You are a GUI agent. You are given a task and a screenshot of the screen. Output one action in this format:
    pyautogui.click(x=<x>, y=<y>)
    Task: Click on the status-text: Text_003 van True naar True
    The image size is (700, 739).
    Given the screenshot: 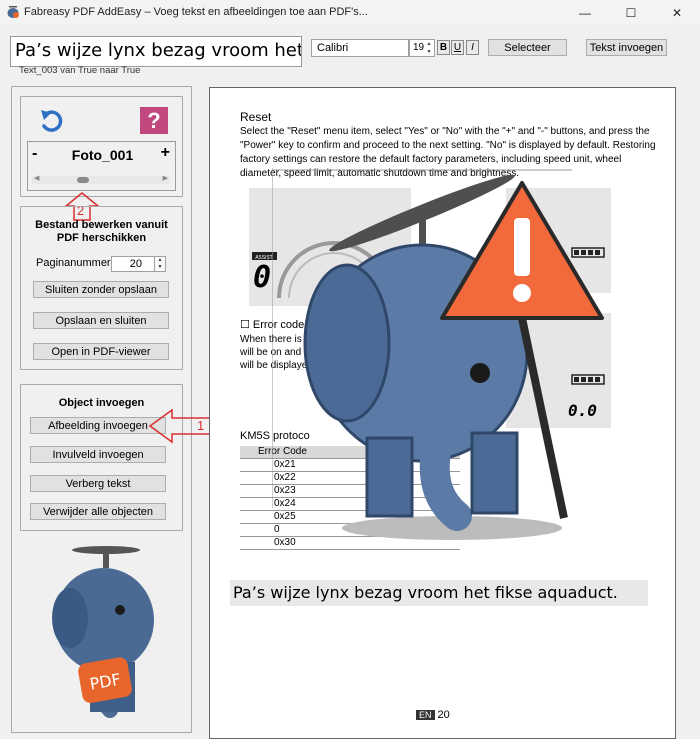 What is the action you would take?
    pyautogui.click(x=80, y=70)
    